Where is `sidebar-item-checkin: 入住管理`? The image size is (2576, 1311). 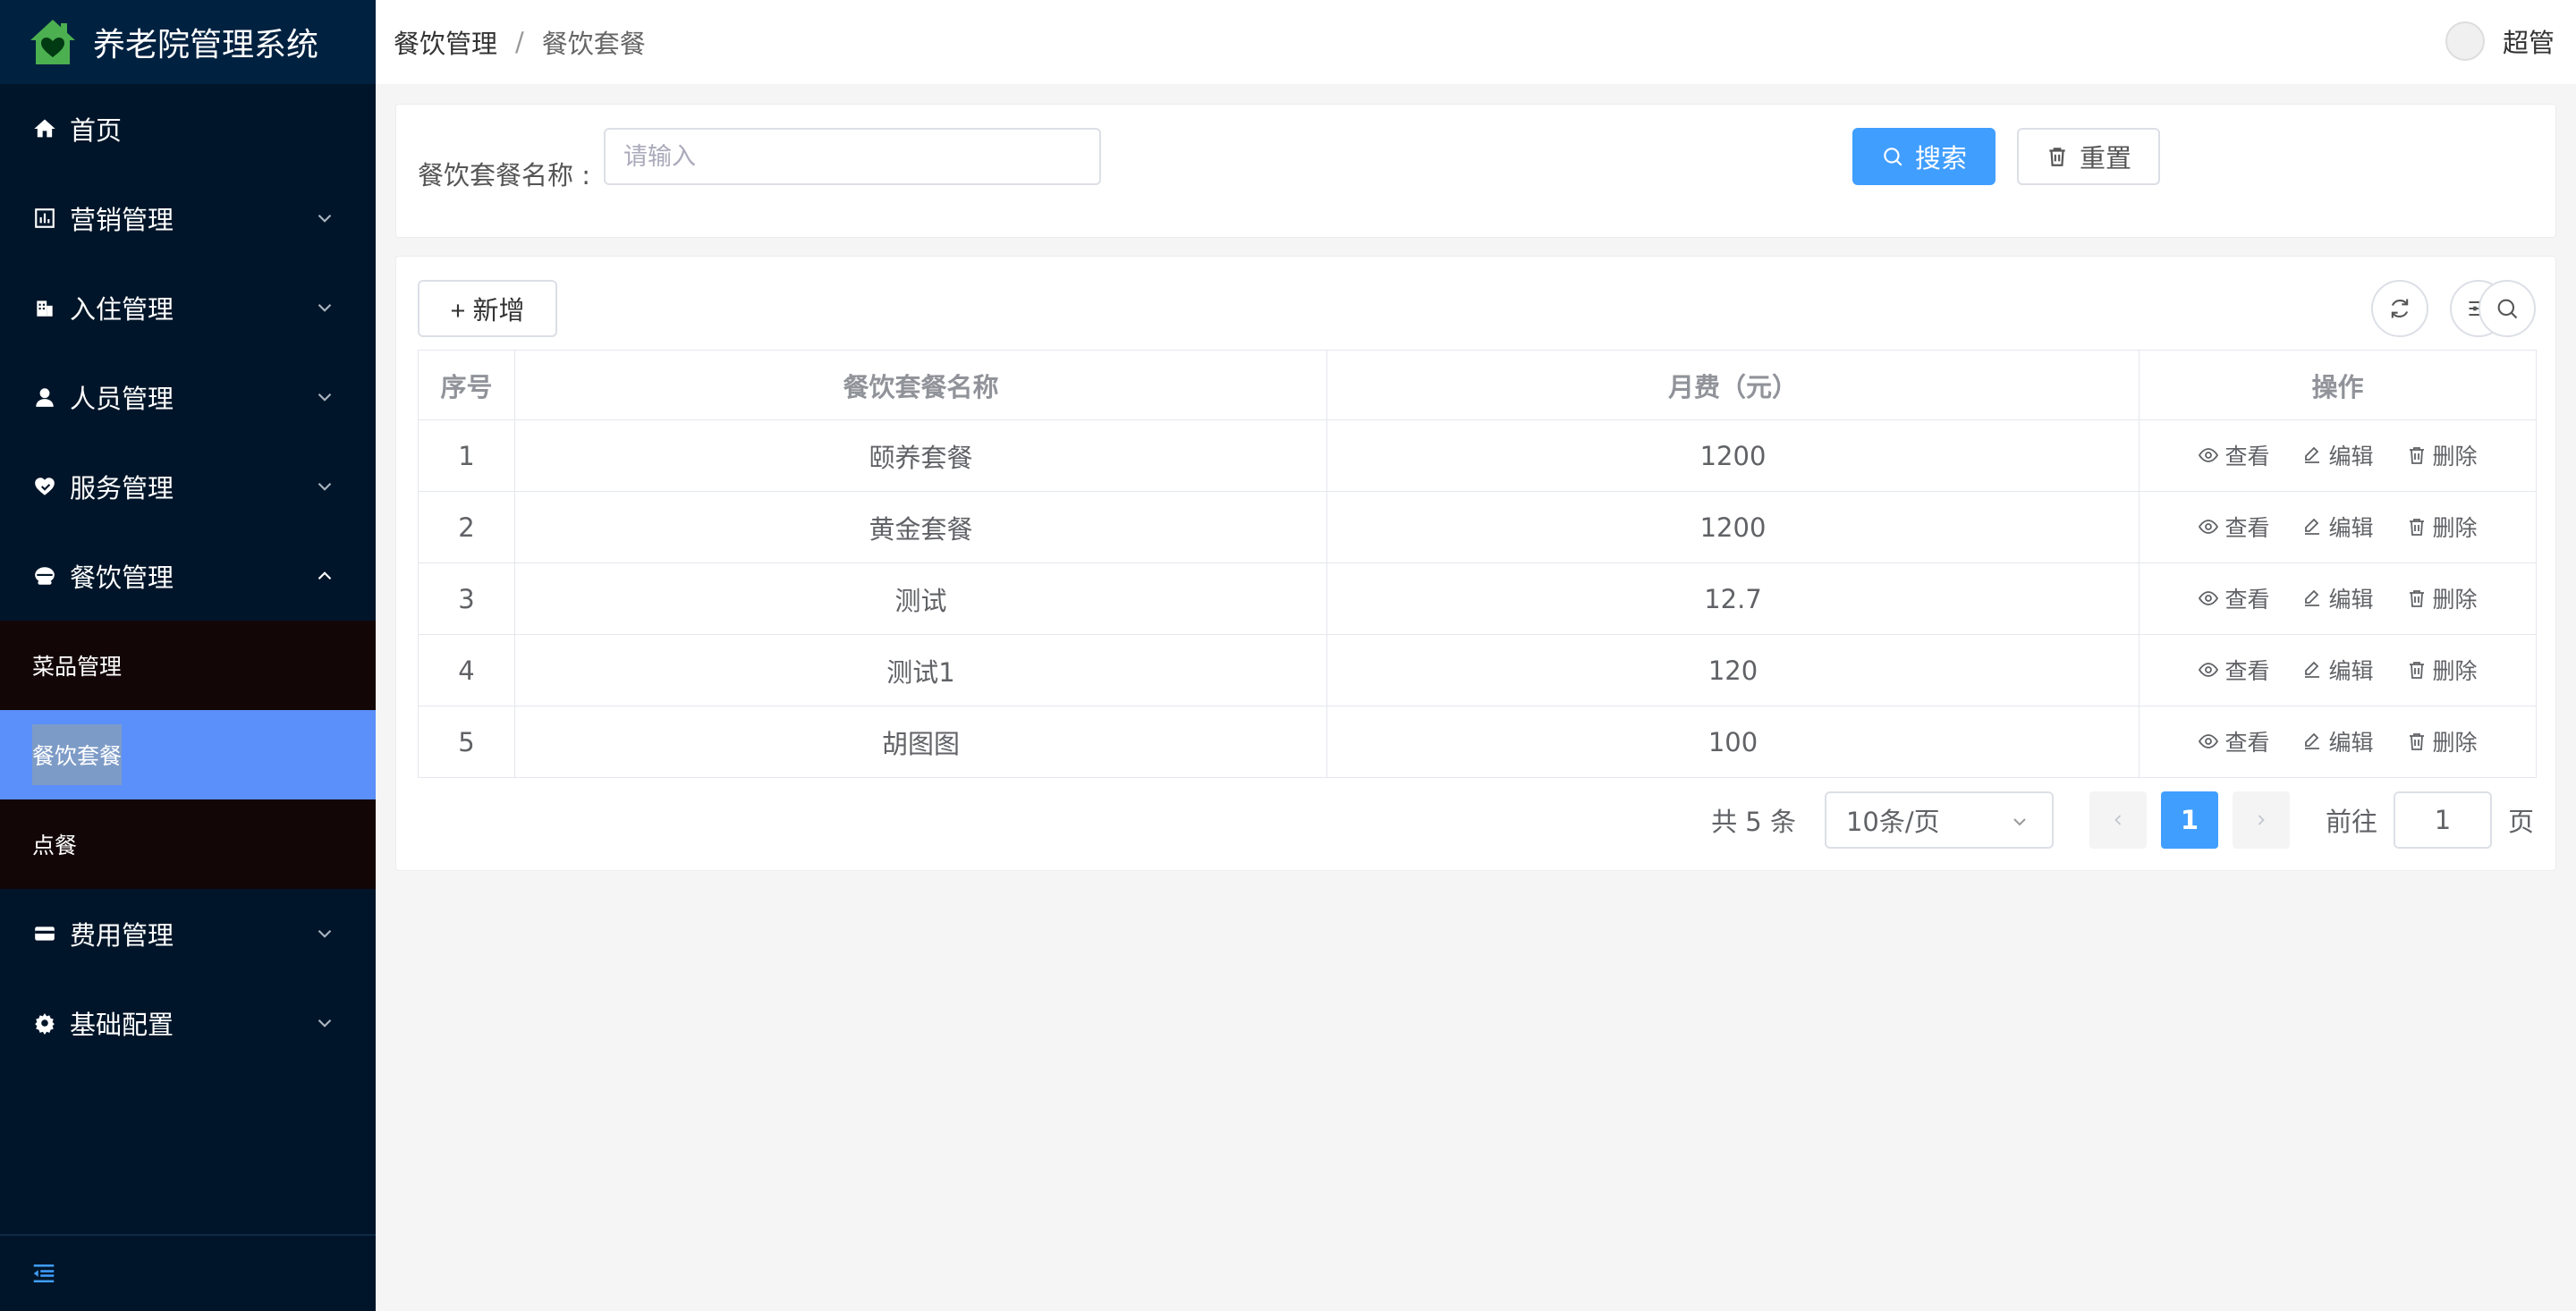 sidebar-item-checkin: 入住管理 is located at coordinates (188, 307).